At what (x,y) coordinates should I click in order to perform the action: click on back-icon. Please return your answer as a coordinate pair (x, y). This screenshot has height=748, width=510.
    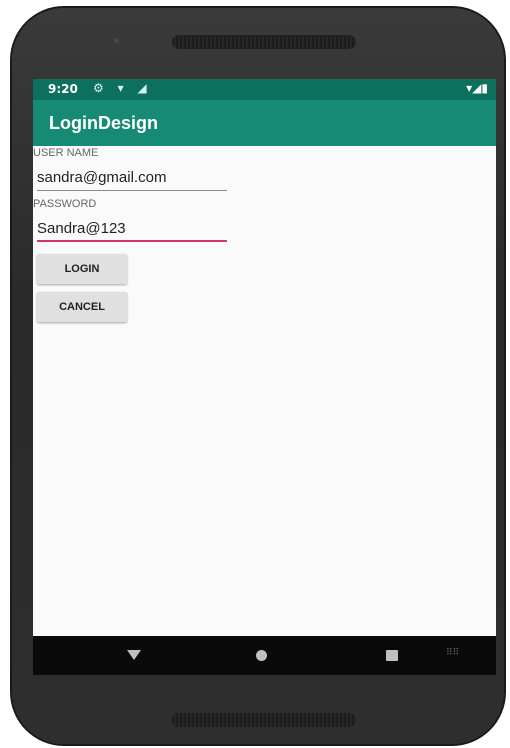
    Looking at the image, I should click on (134, 655).